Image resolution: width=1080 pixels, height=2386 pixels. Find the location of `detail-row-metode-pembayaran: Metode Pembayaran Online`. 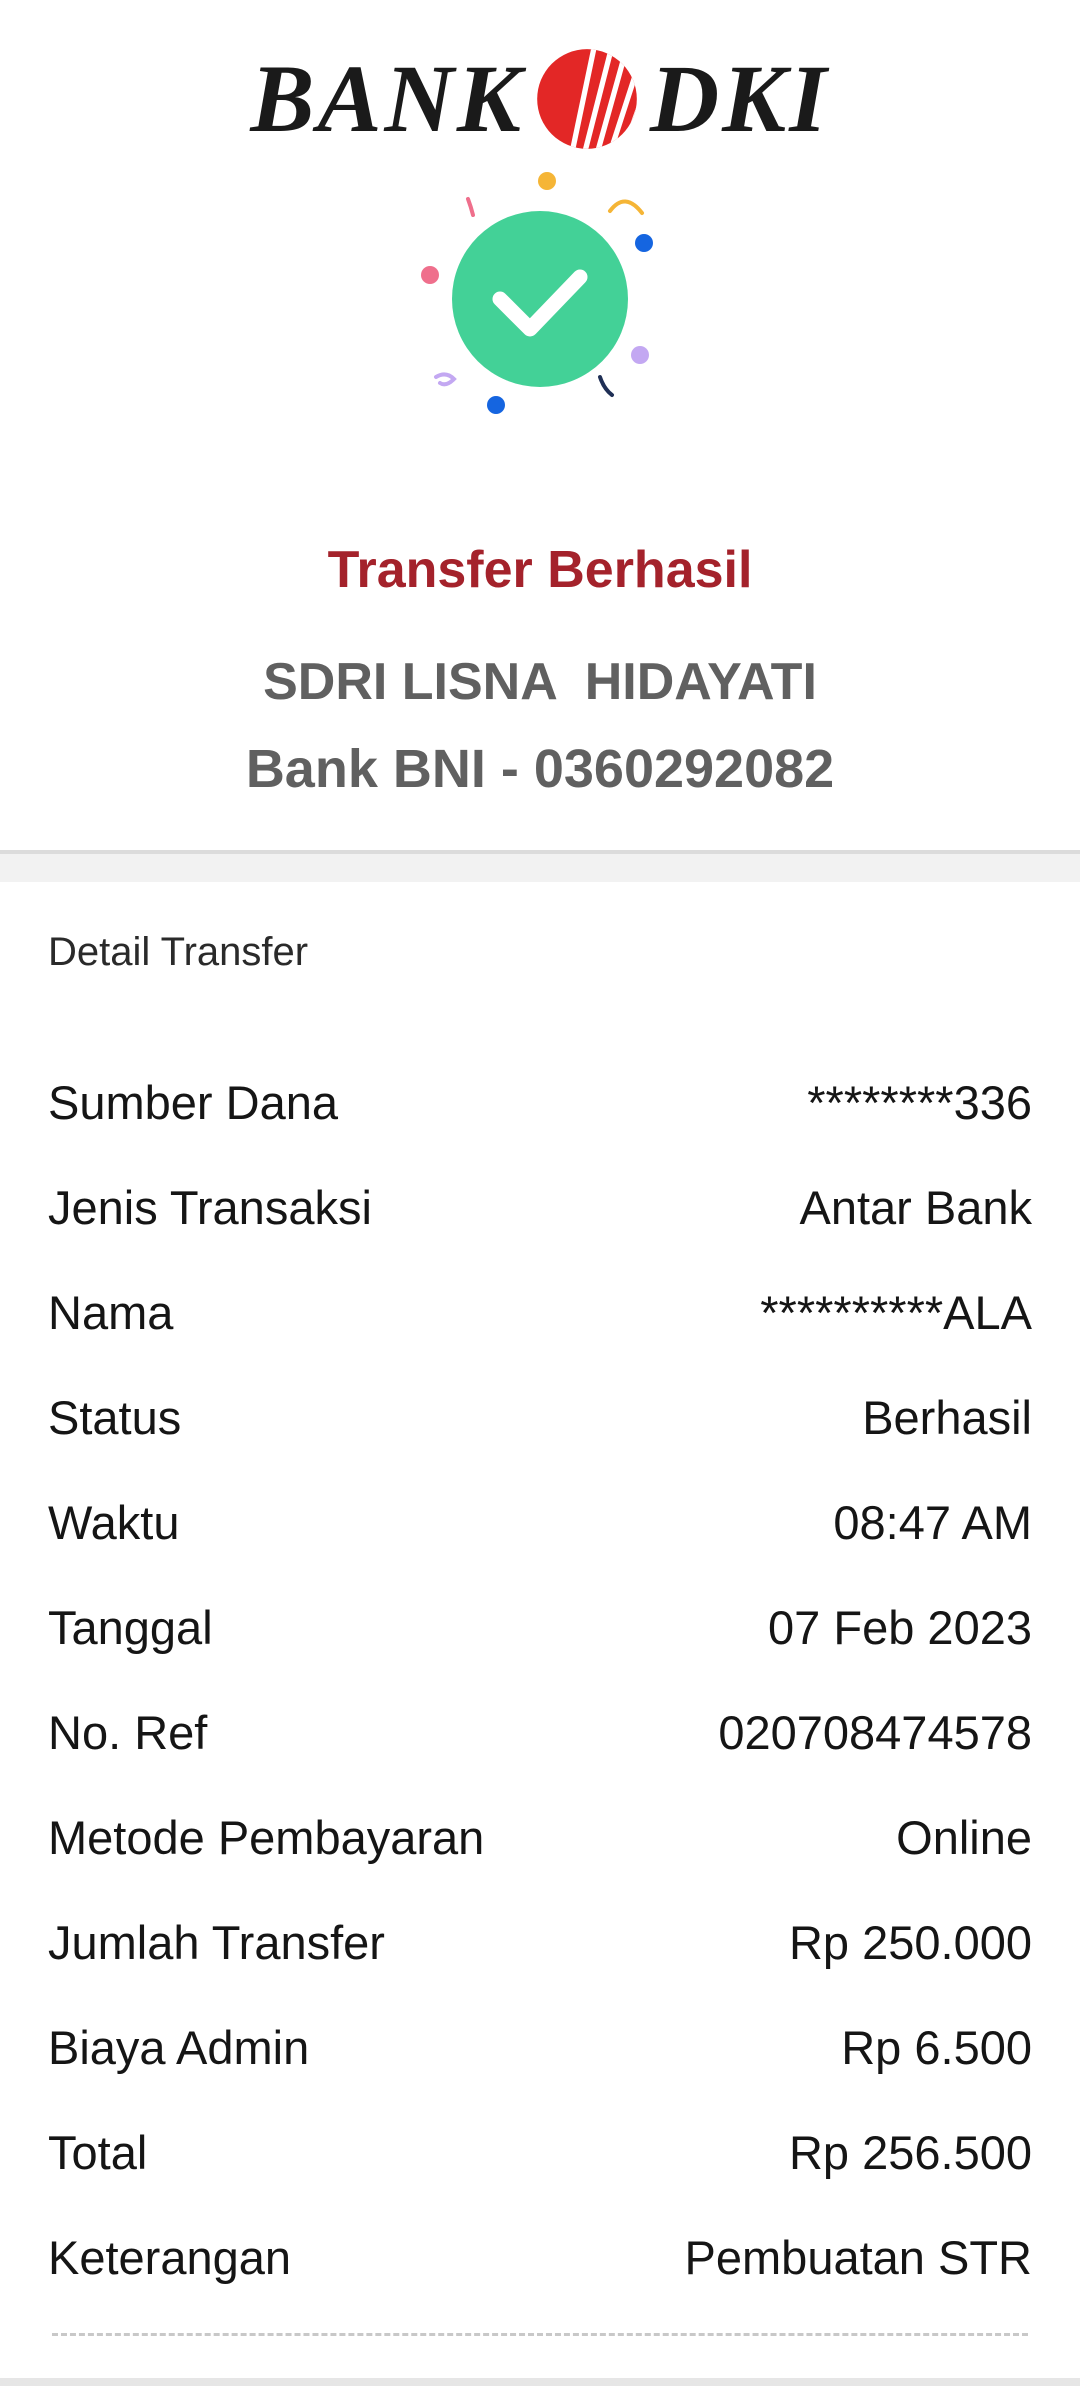

detail-row-metode-pembayaran: Metode Pembayaran Online is located at coordinates (540, 1837).